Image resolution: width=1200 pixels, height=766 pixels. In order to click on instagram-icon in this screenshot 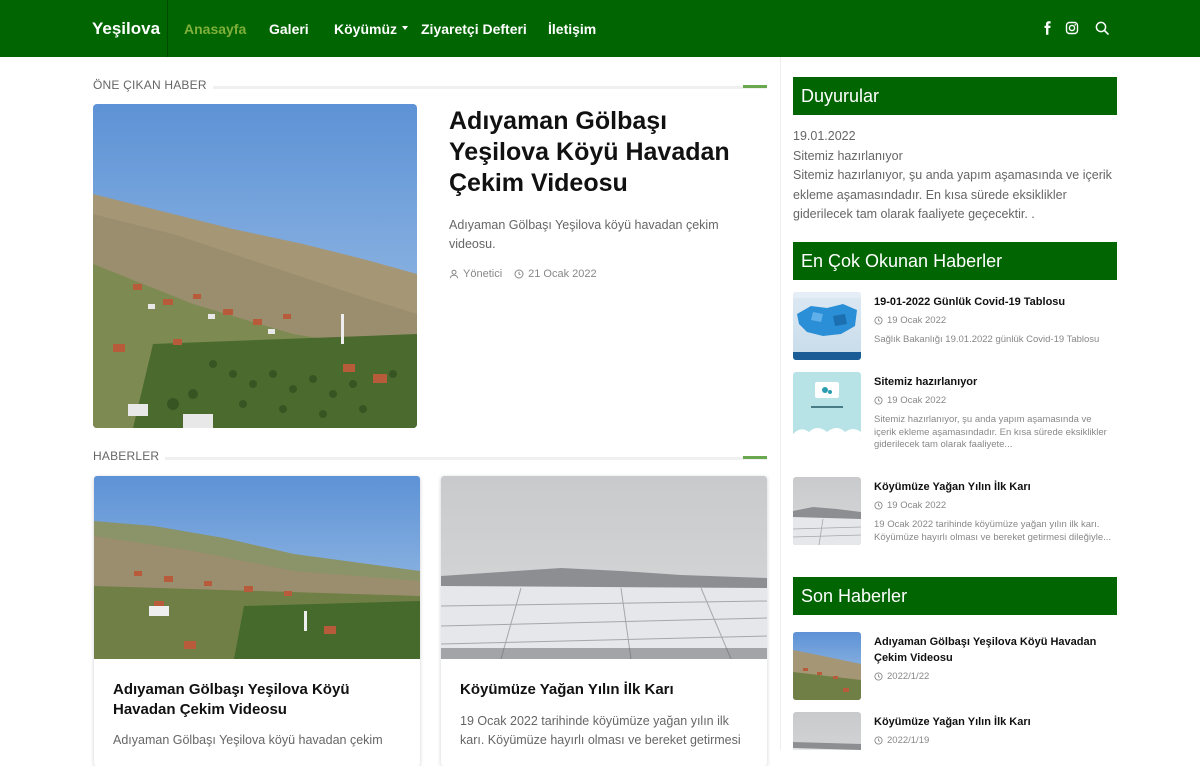, I will do `click(1072, 28)`.